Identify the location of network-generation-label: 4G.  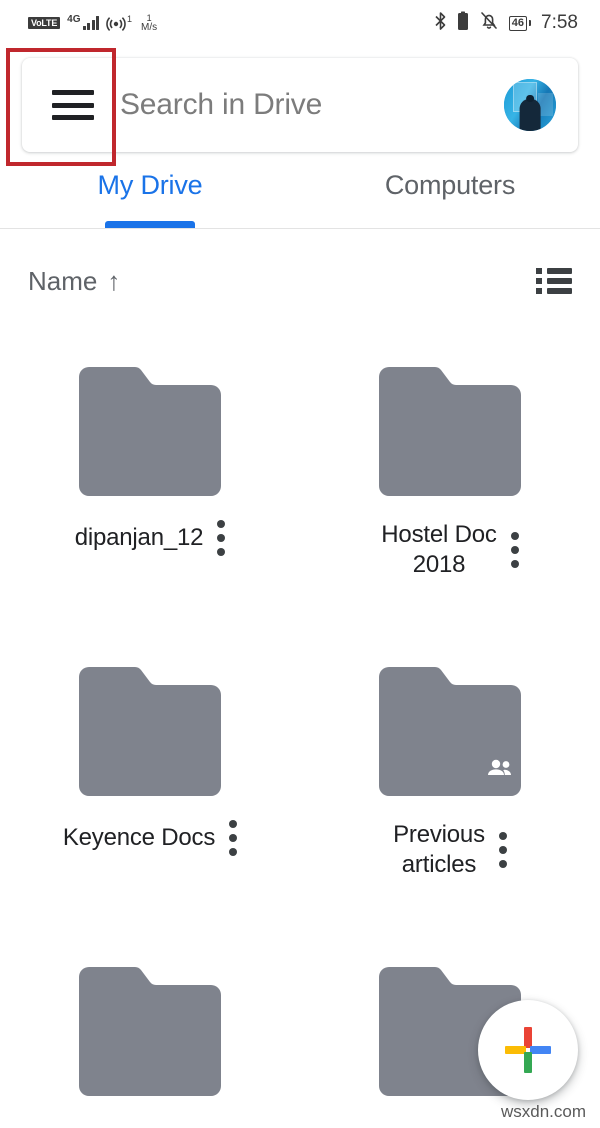
(74, 19).